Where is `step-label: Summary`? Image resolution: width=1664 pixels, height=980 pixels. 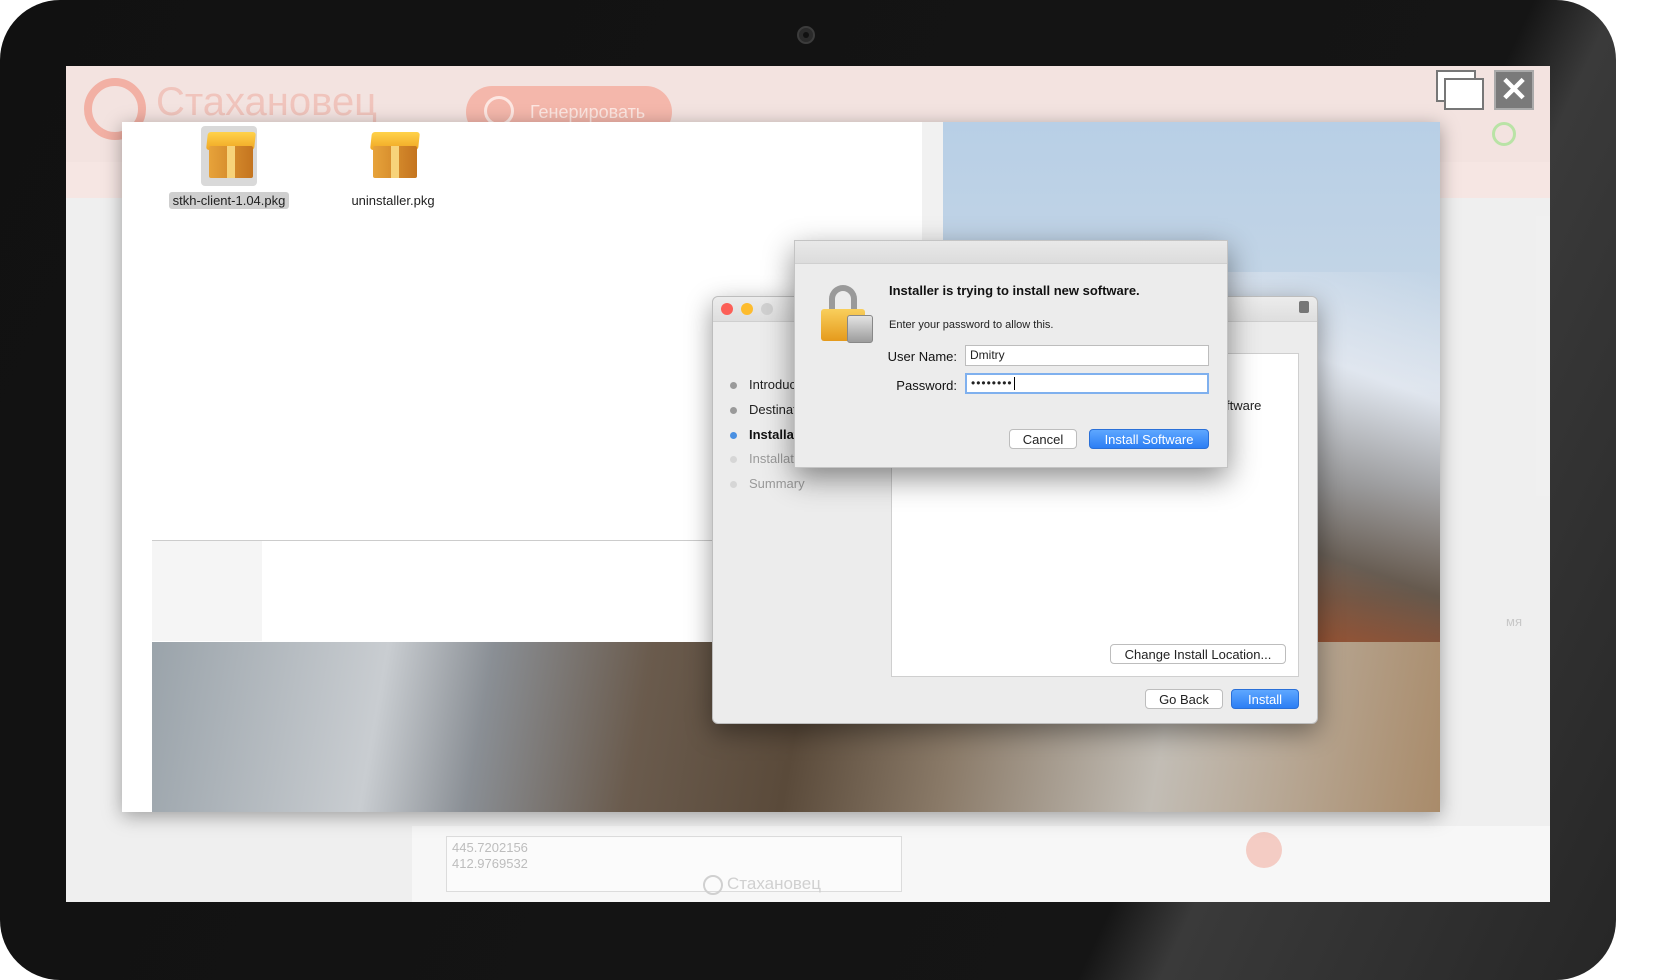 step-label: Summary is located at coordinates (777, 483).